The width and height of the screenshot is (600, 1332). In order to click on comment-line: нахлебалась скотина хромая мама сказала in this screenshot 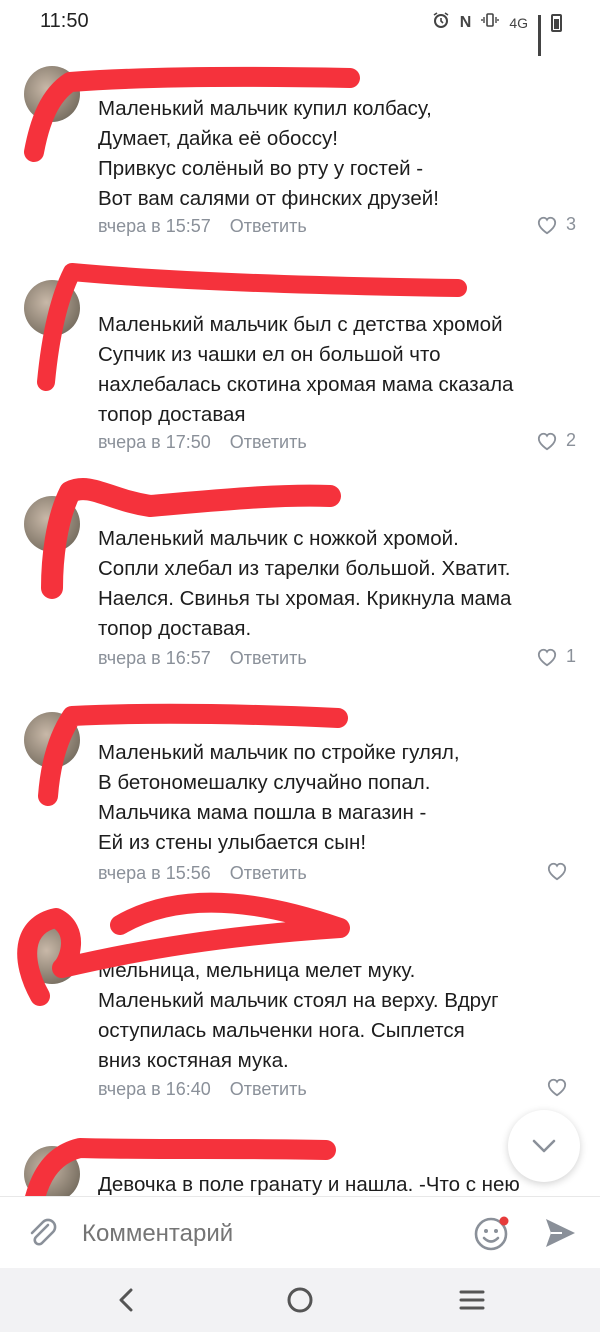, I will do `click(306, 384)`.